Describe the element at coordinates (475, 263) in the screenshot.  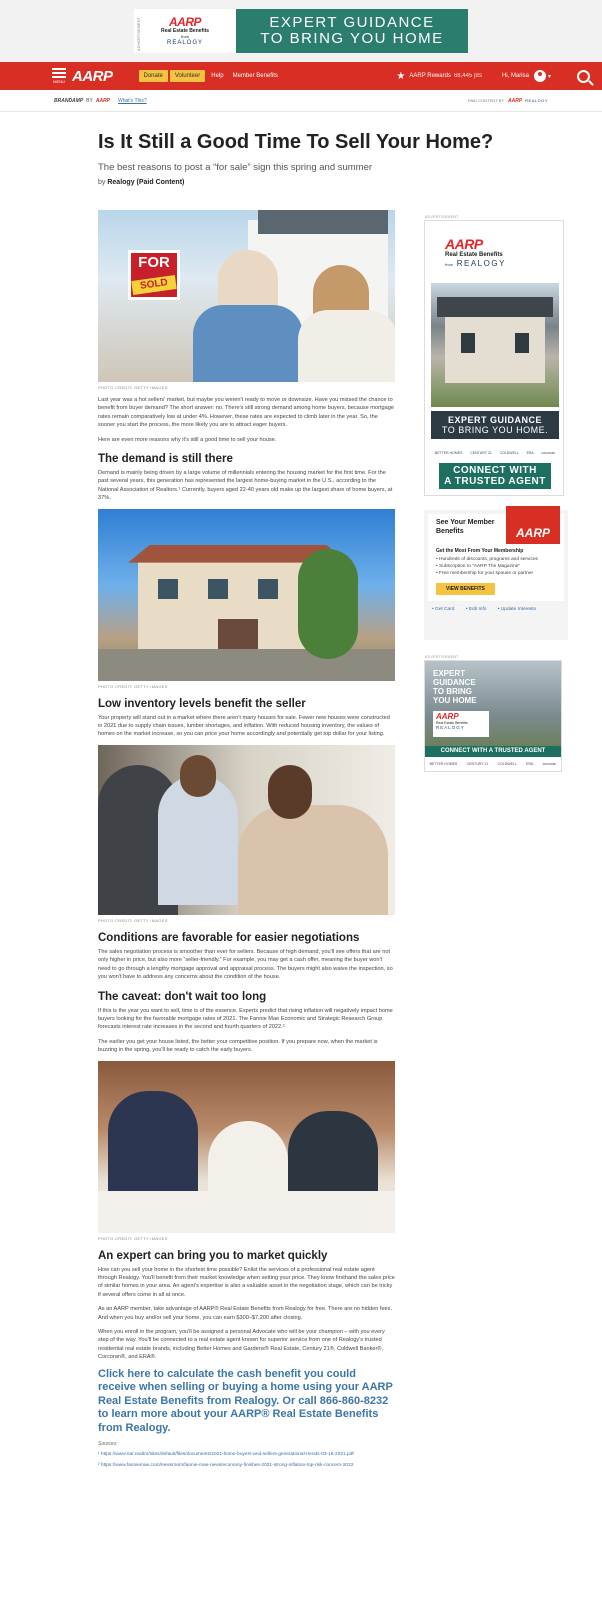
I see `realogy-logo: from REALOGY` at that location.